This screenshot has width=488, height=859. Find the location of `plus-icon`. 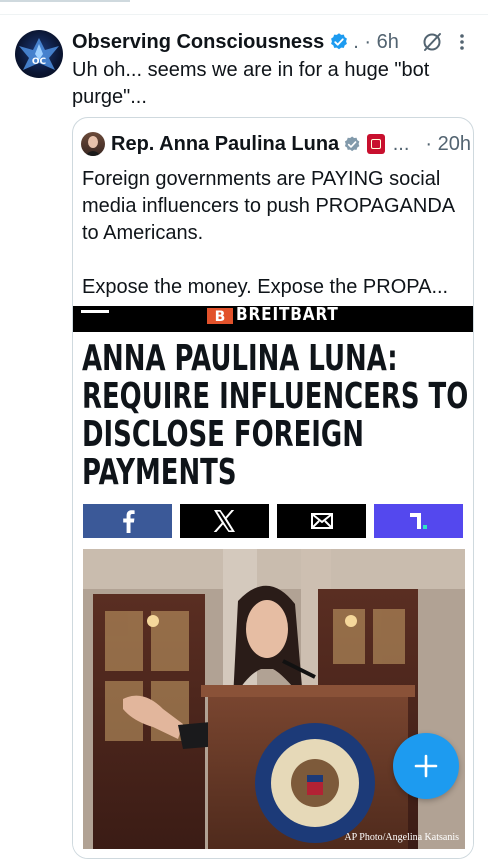

plus-icon is located at coordinates (426, 766).